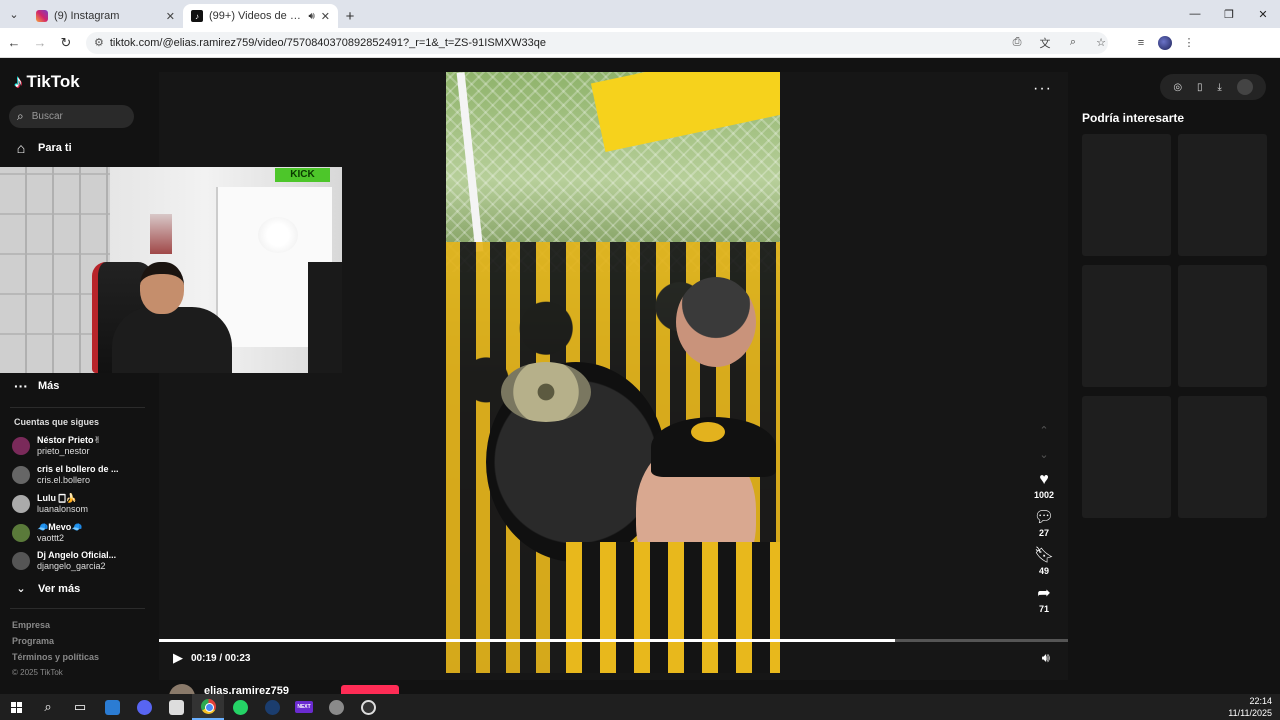 The image size is (1280, 720). I want to click on bookmark-star-icon: ☆, so click(1101, 43).